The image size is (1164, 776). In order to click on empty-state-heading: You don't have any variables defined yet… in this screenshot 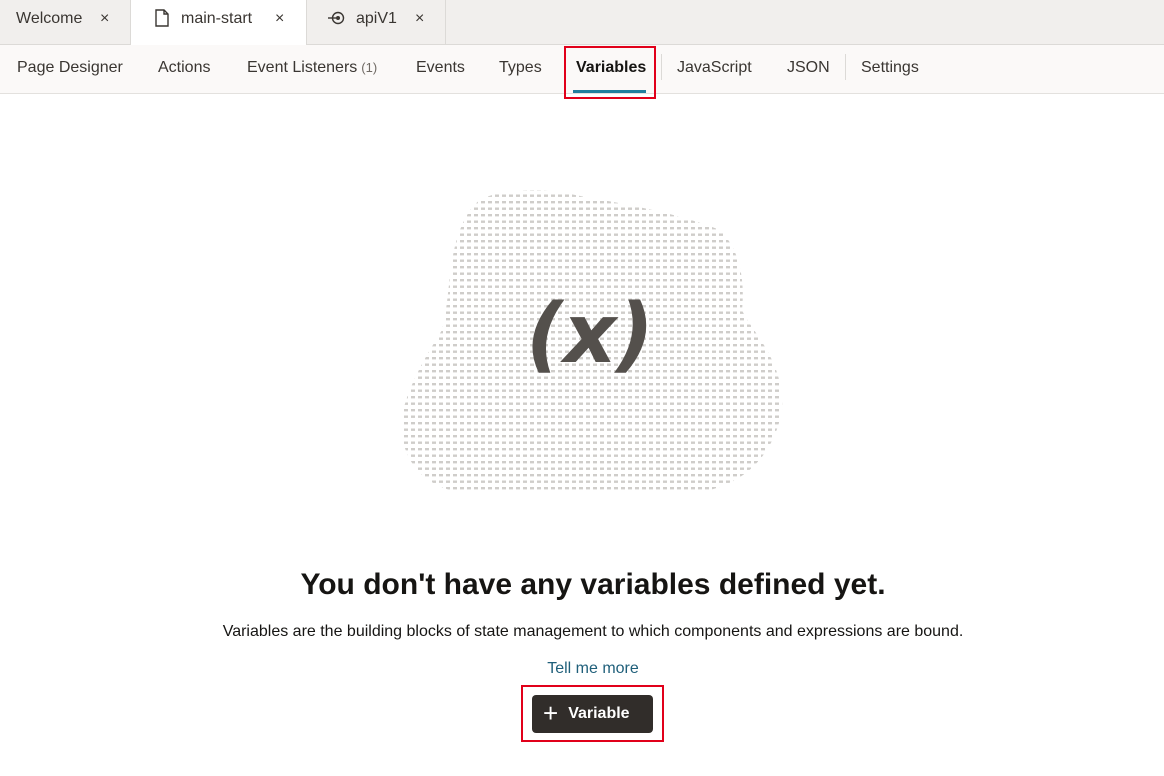, I will do `click(593, 584)`.